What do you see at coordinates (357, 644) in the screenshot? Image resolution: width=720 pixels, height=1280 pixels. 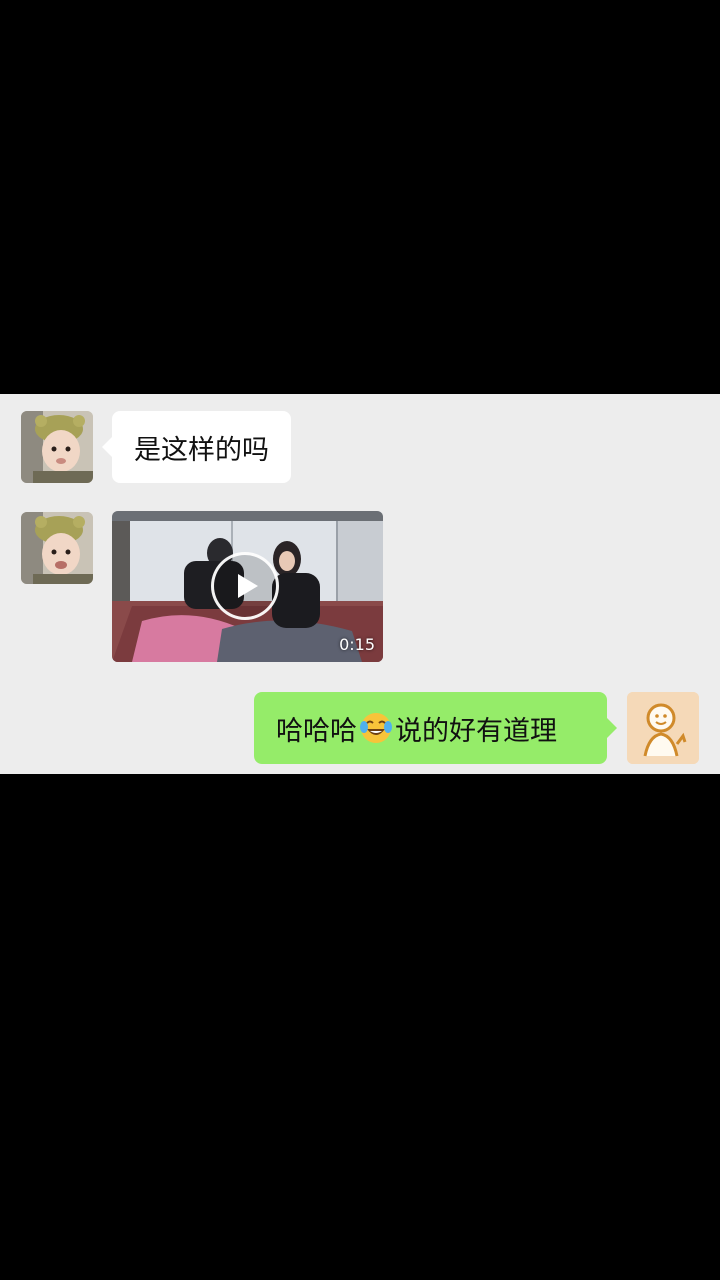 I see `video-duration: 0:15` at bounding box center [357, 644].